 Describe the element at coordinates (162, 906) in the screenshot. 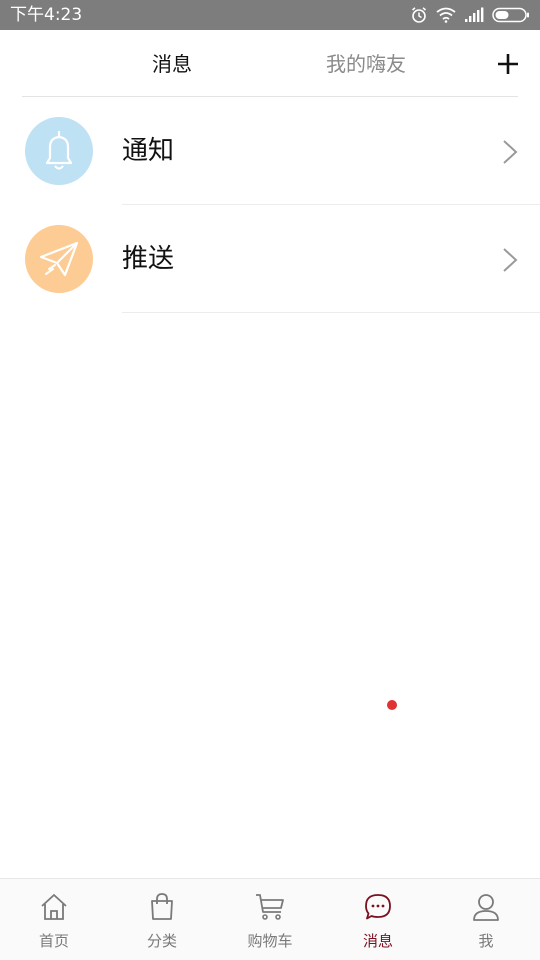

I see `bag-icon` at that location.